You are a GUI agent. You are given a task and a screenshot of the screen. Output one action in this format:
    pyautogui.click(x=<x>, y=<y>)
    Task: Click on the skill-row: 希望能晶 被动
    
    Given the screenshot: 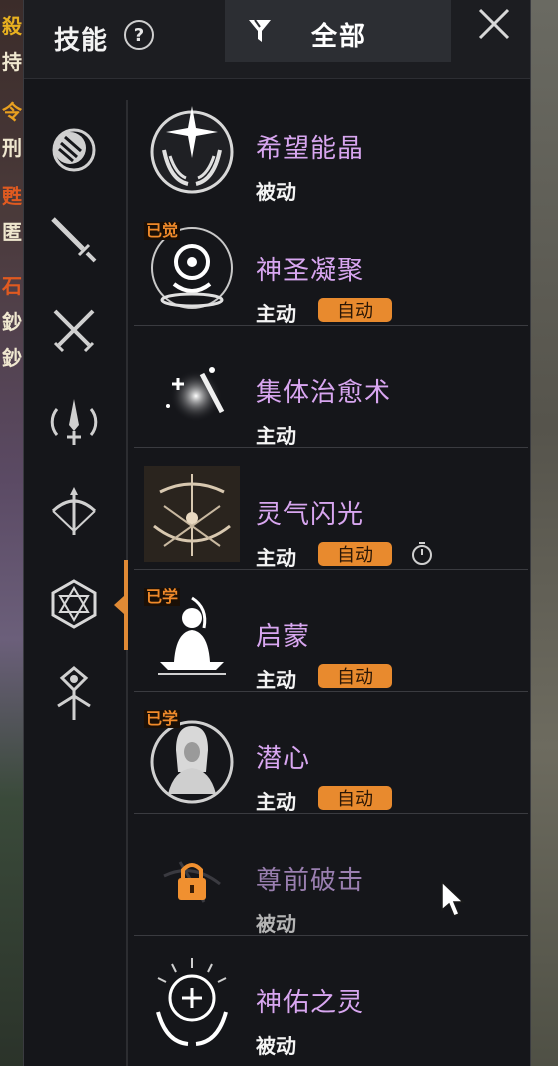 What is the action you would take?
    pyautogui.click(x=332, y=143)
    